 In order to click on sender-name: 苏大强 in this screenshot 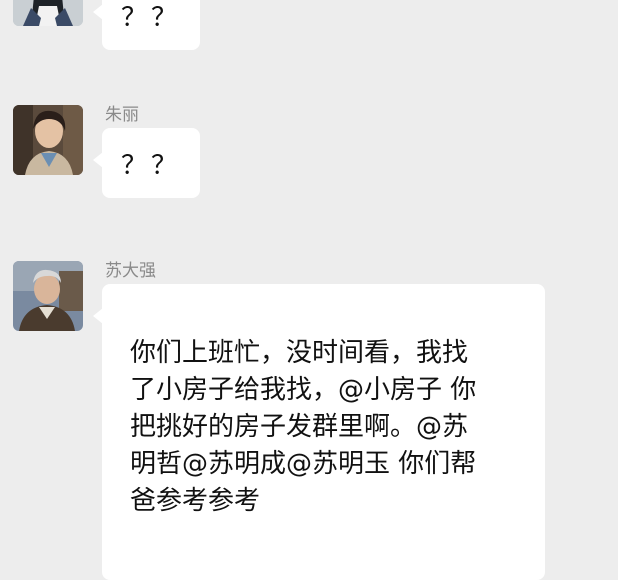, I will do `click(130, 271)`.